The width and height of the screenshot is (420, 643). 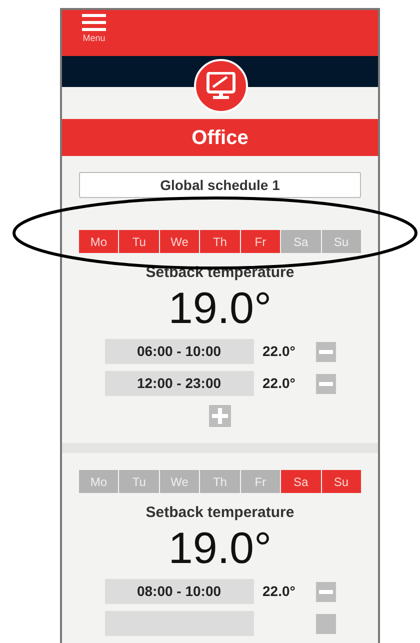 I want to click on monitor-icon, so click(x=221, y=86).